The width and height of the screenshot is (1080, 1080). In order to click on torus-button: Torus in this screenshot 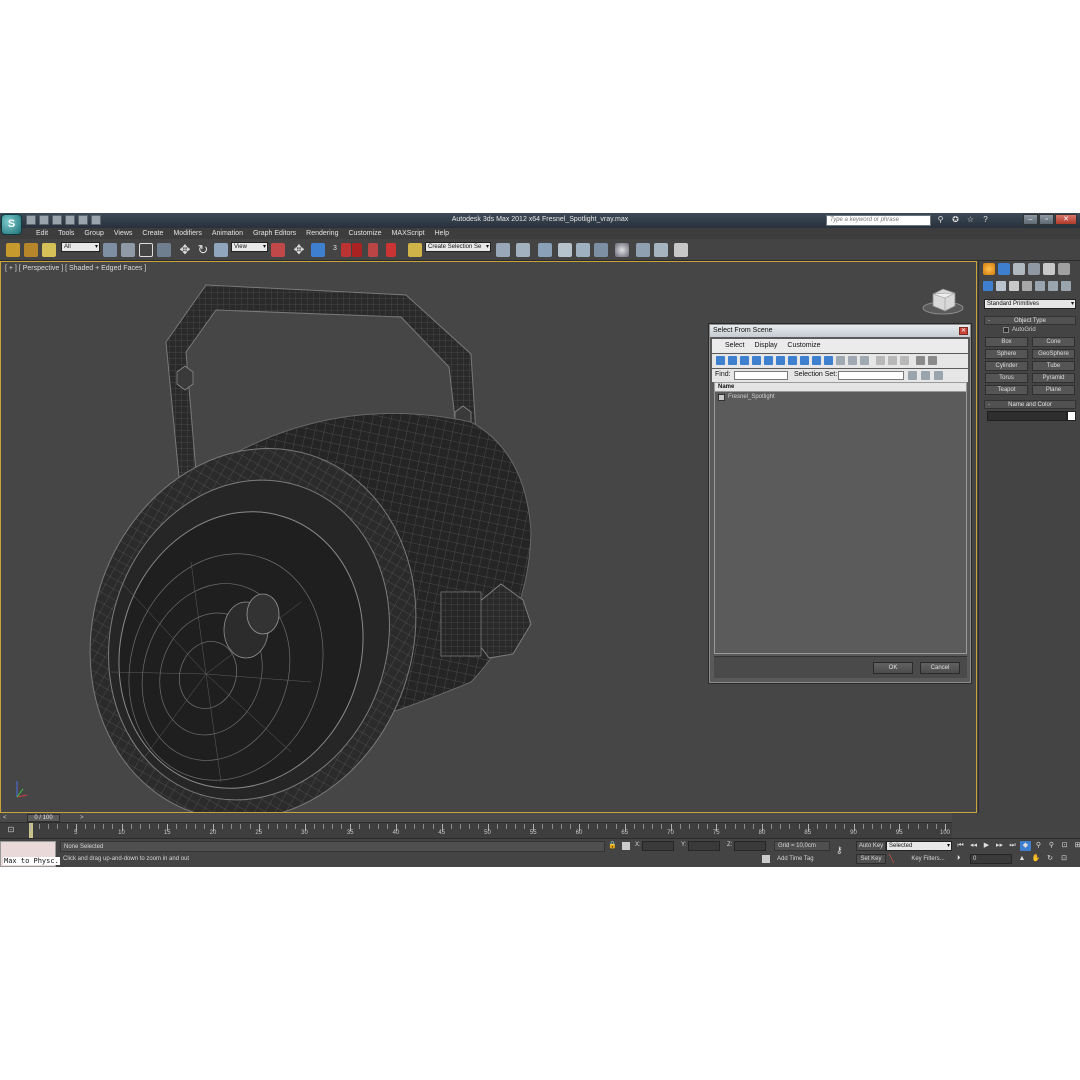, I will do `click(1006, 378)`.